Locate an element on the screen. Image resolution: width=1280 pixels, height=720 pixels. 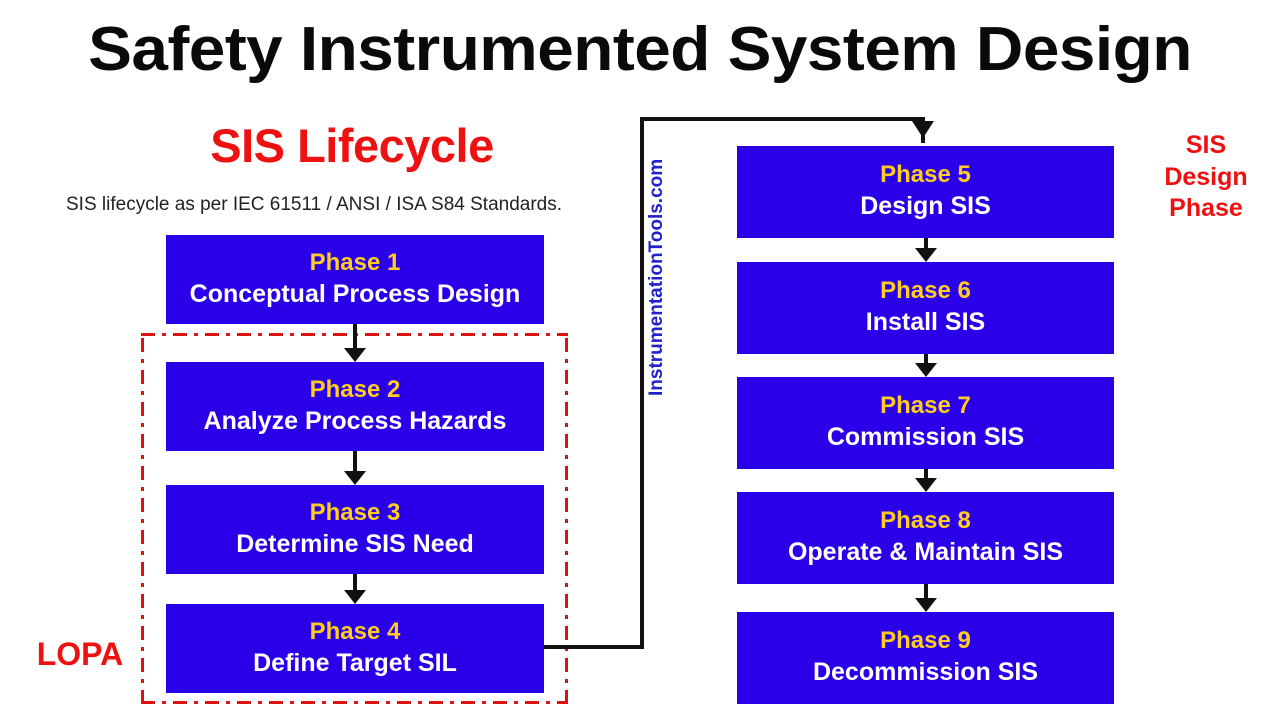
connector-segment-vertical is located at coordinates (642, 383).